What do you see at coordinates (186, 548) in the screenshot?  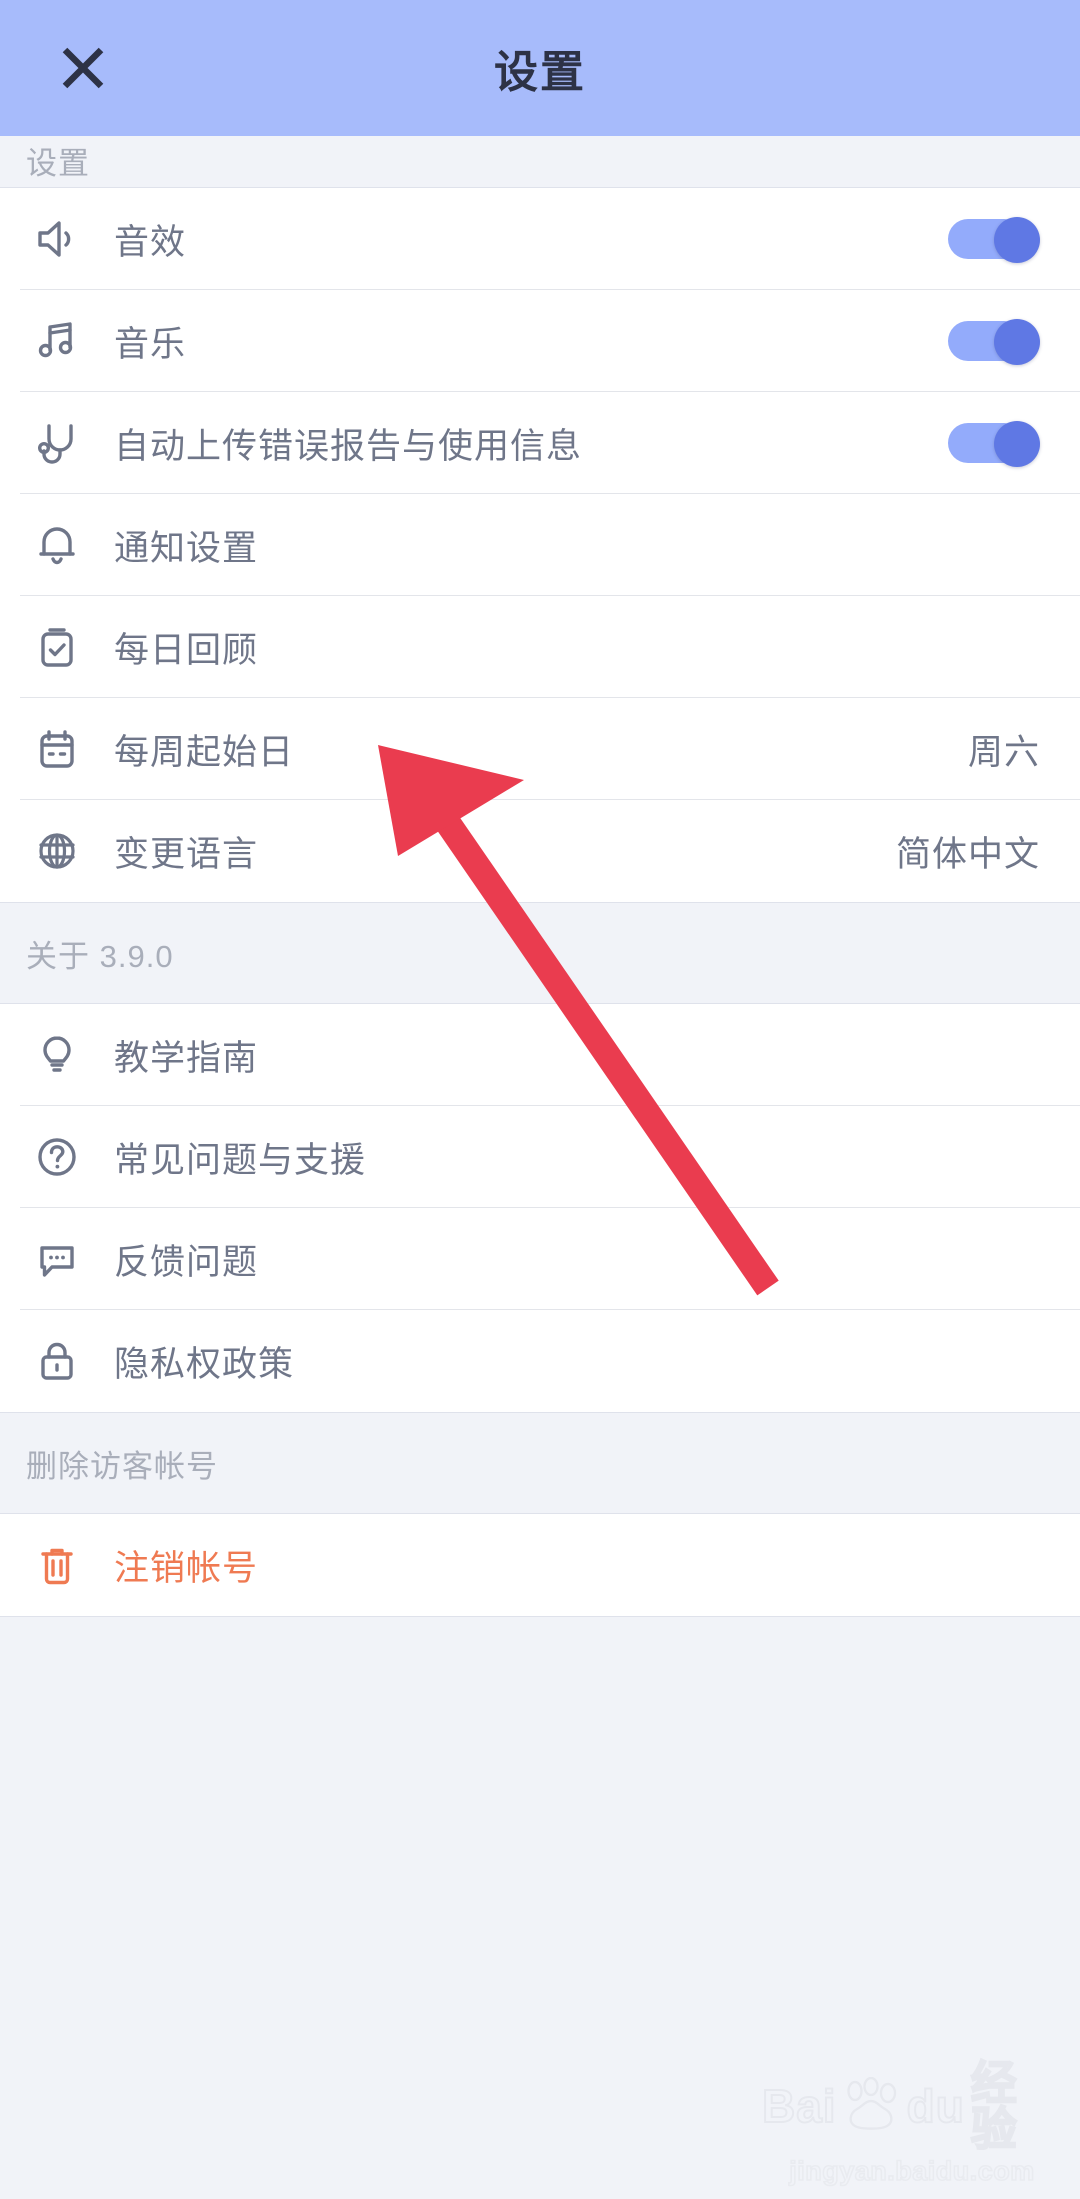 I see `list-item-label: 通知设置` at bounding box center [186, 548].